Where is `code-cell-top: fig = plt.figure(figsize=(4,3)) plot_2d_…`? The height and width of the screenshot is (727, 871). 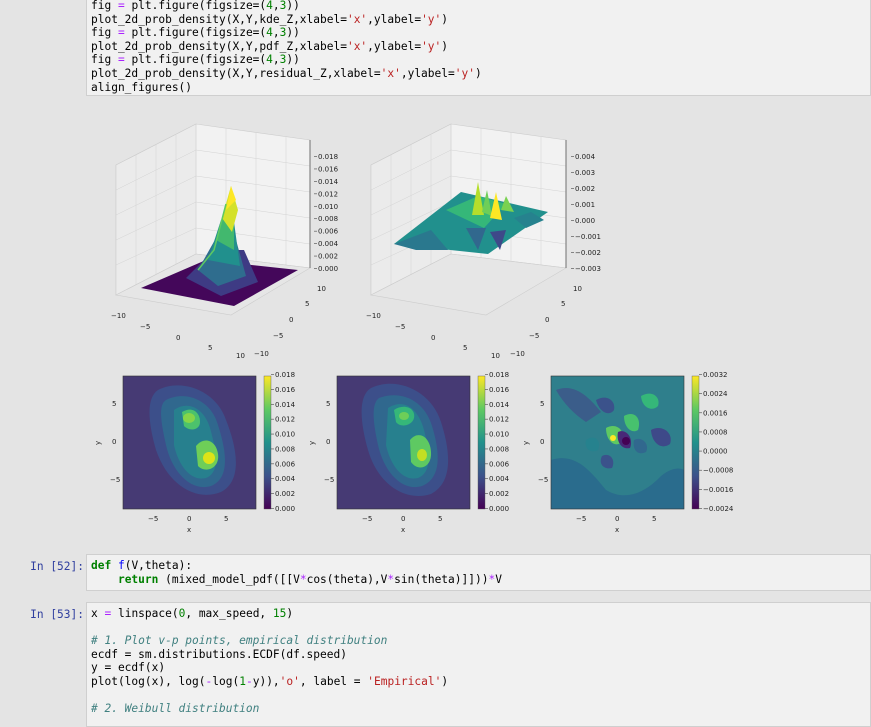 code-cell-top: fig = plt.figure(figsize=(4,3)) plot_2d_… is located at coordinates (478, 48).